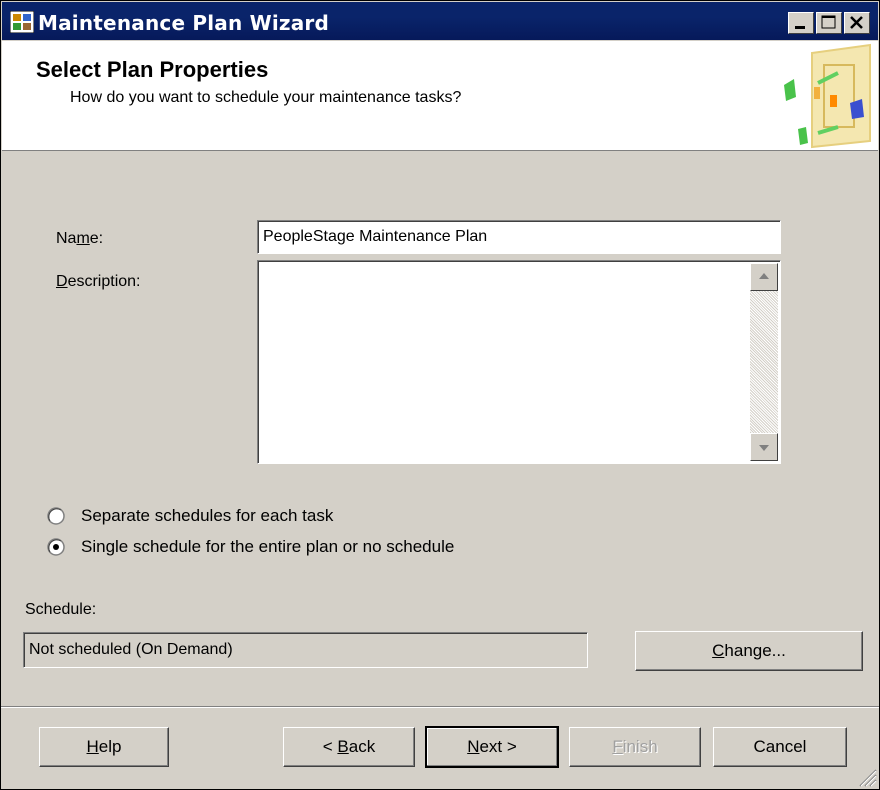 This screenshot has width=880, height=790. What do you see at coordinates (473, 746) in the screenshot?
I see `next-accelerator: N` at bounding box center [473, 746].